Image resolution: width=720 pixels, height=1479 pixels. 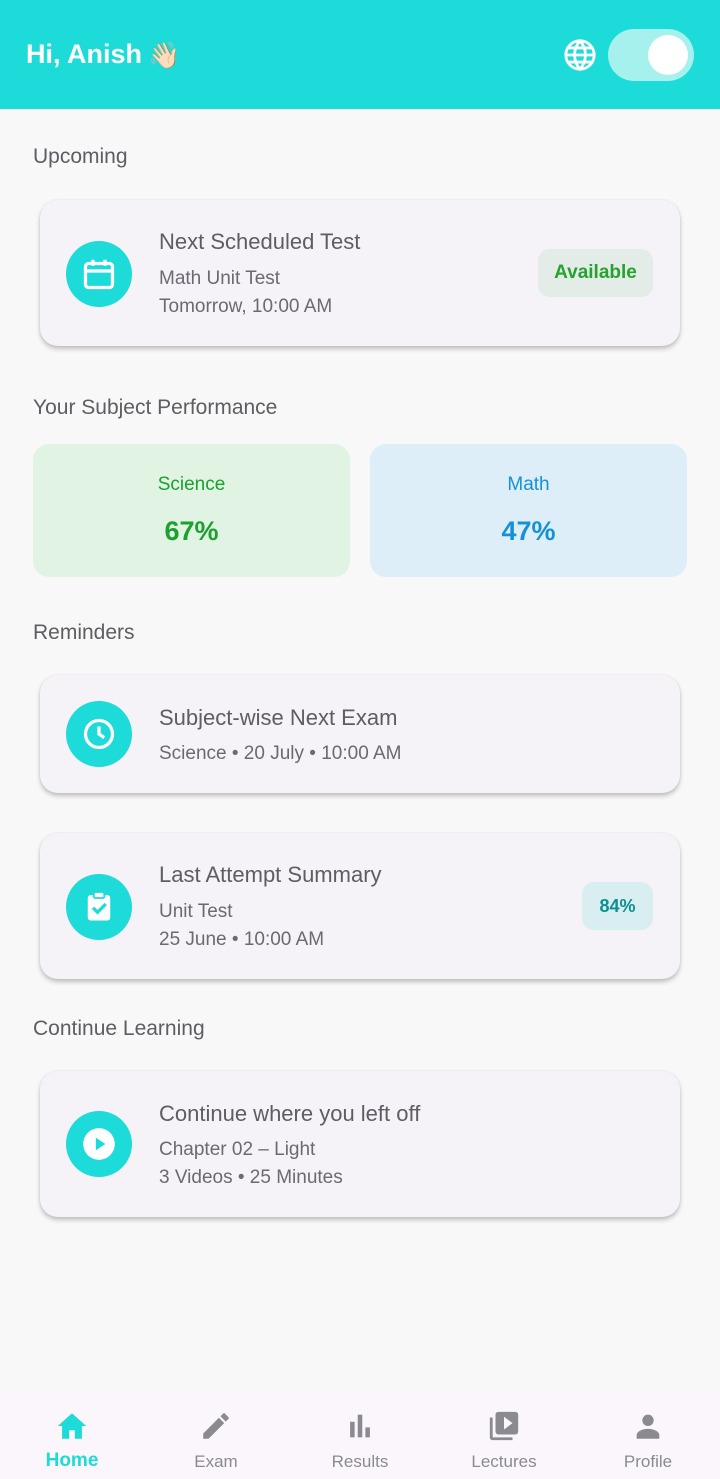 I want to click on card-title: Last Attempt Summary, so click(x=270, y=874).